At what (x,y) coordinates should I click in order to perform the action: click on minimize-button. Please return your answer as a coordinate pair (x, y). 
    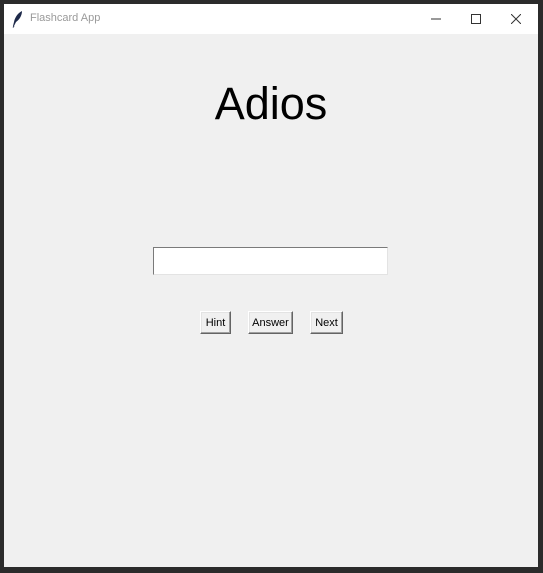
    Looking at the image, I should click on (436, 19).